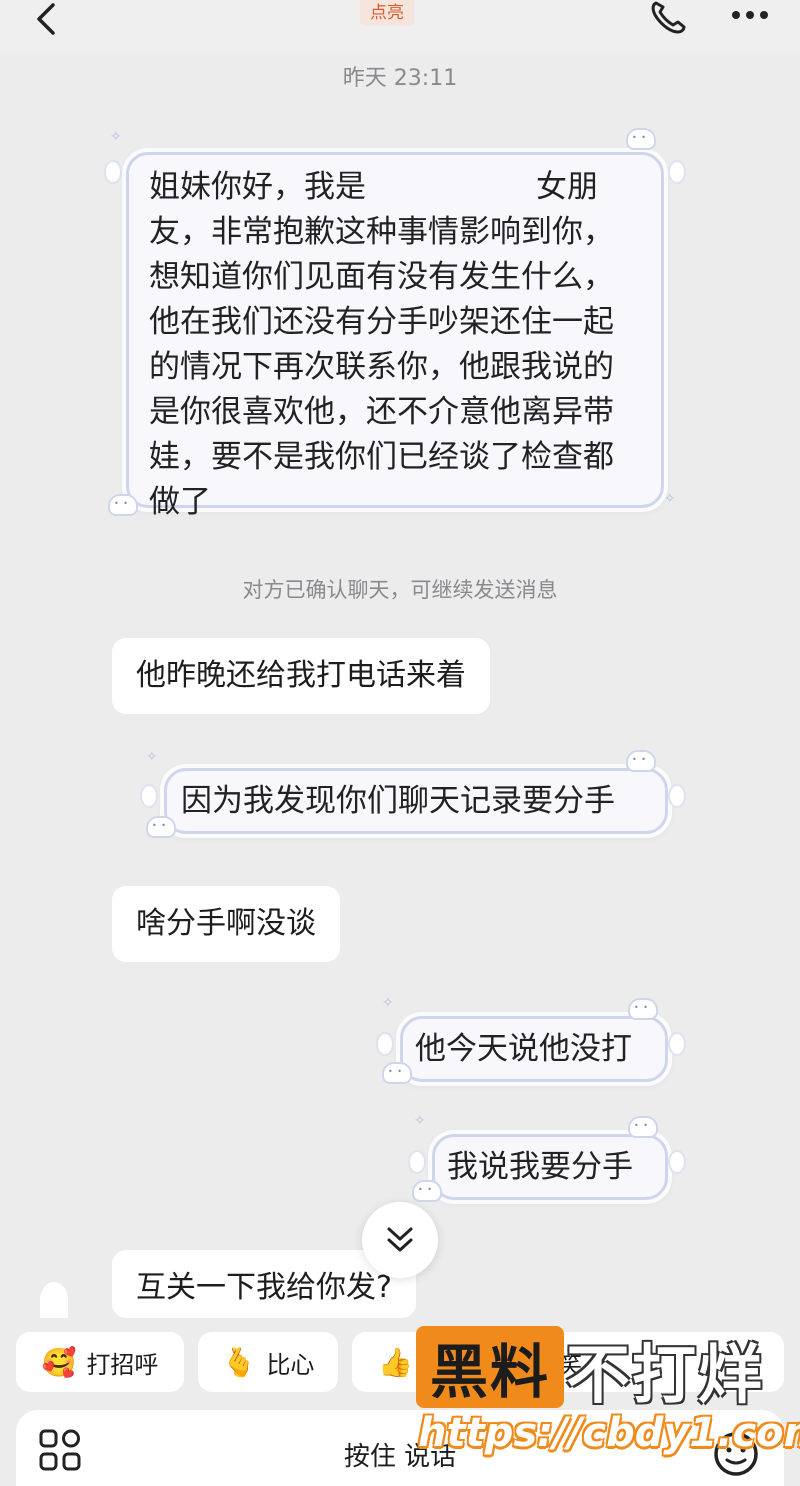  I want to click on quick-reply-label: 打招呼, so click(122, 1364).